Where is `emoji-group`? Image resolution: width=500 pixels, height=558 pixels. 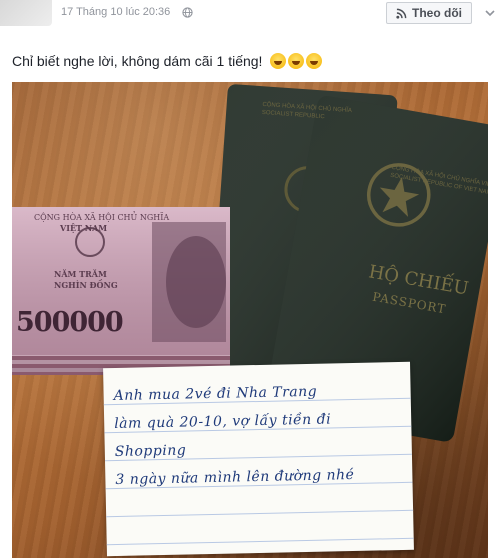
emoji-group is located at coordinates (296, 61).